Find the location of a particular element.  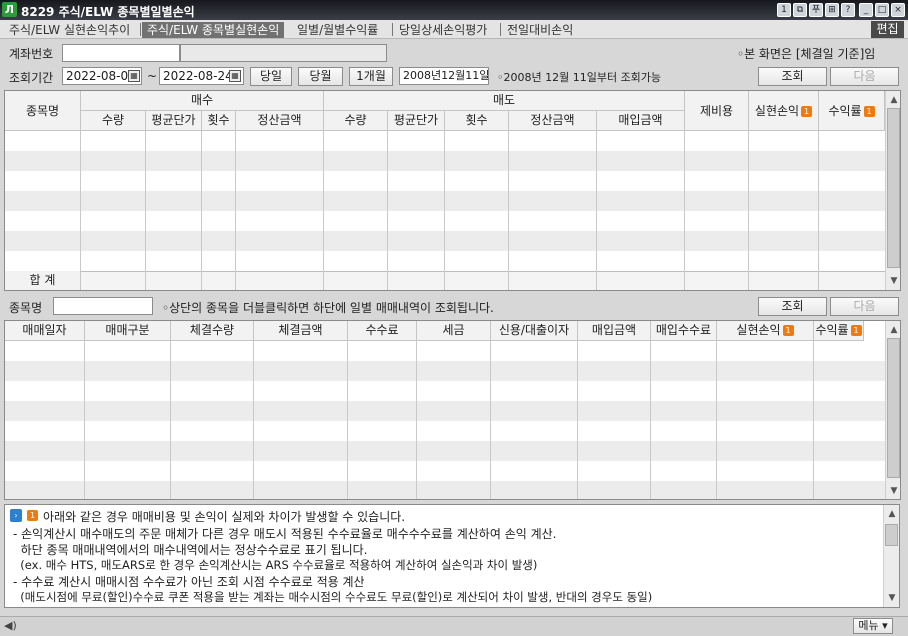

group-header-buy: 매수 is located at coordinates (202, 101).